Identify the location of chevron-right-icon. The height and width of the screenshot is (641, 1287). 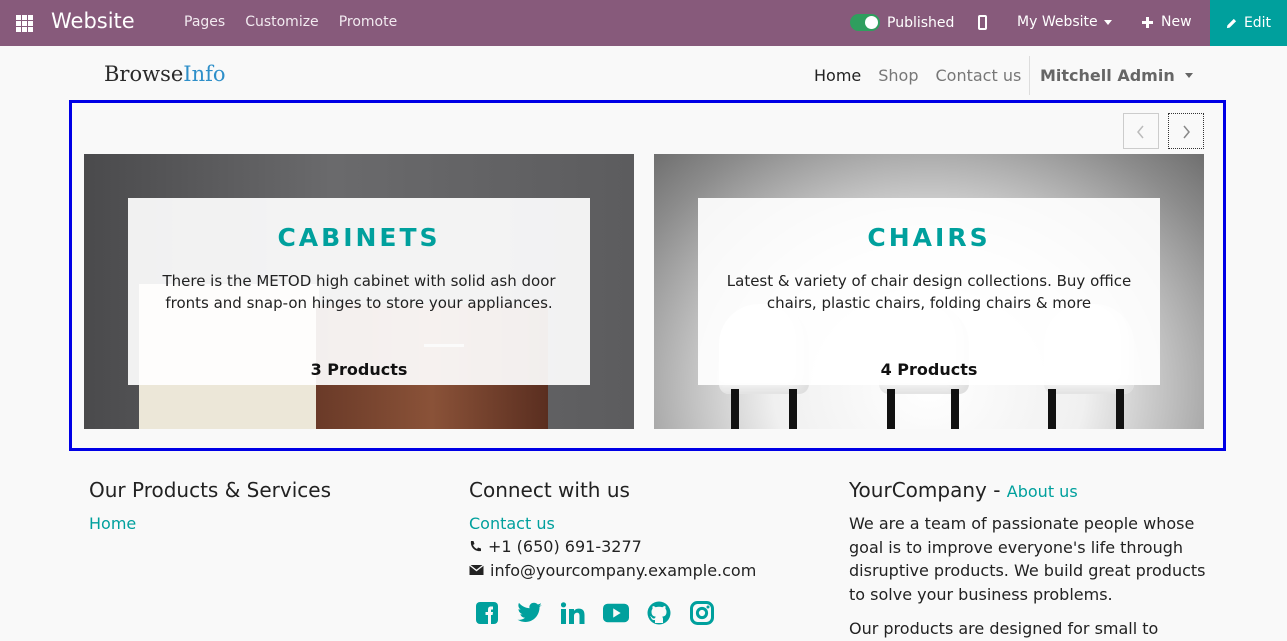
(1186, 132).